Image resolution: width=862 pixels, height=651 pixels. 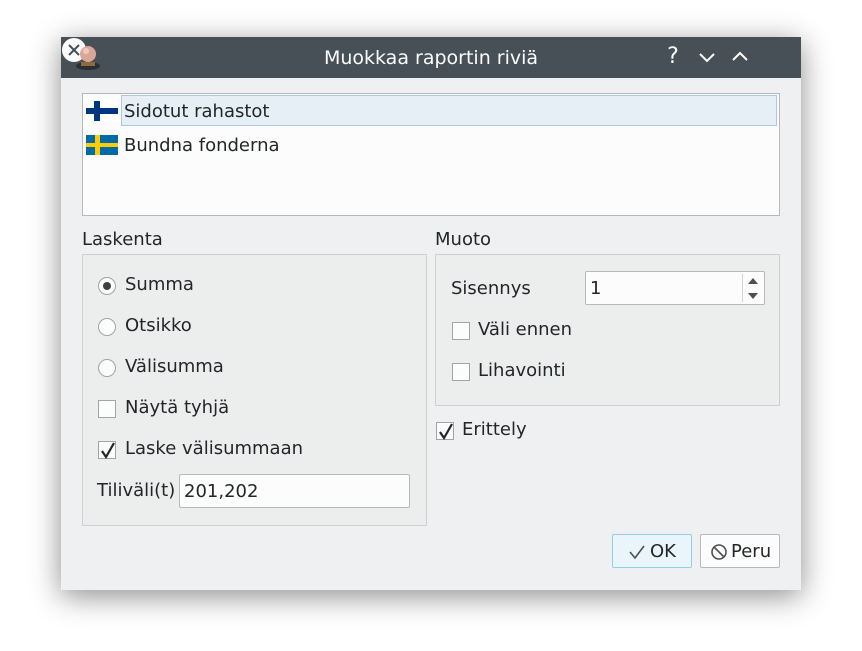 What do you see at coordinates (637, 552) in the screenshot?
I see `checkmark-icon` at bounding box center [637, 552].